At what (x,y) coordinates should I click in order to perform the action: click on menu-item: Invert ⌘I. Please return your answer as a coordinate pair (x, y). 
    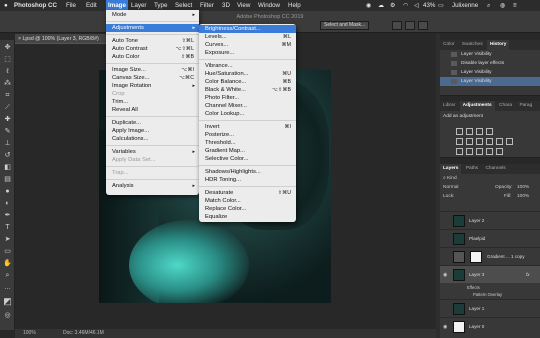
    Looking at the image, I should click on (247, 127).